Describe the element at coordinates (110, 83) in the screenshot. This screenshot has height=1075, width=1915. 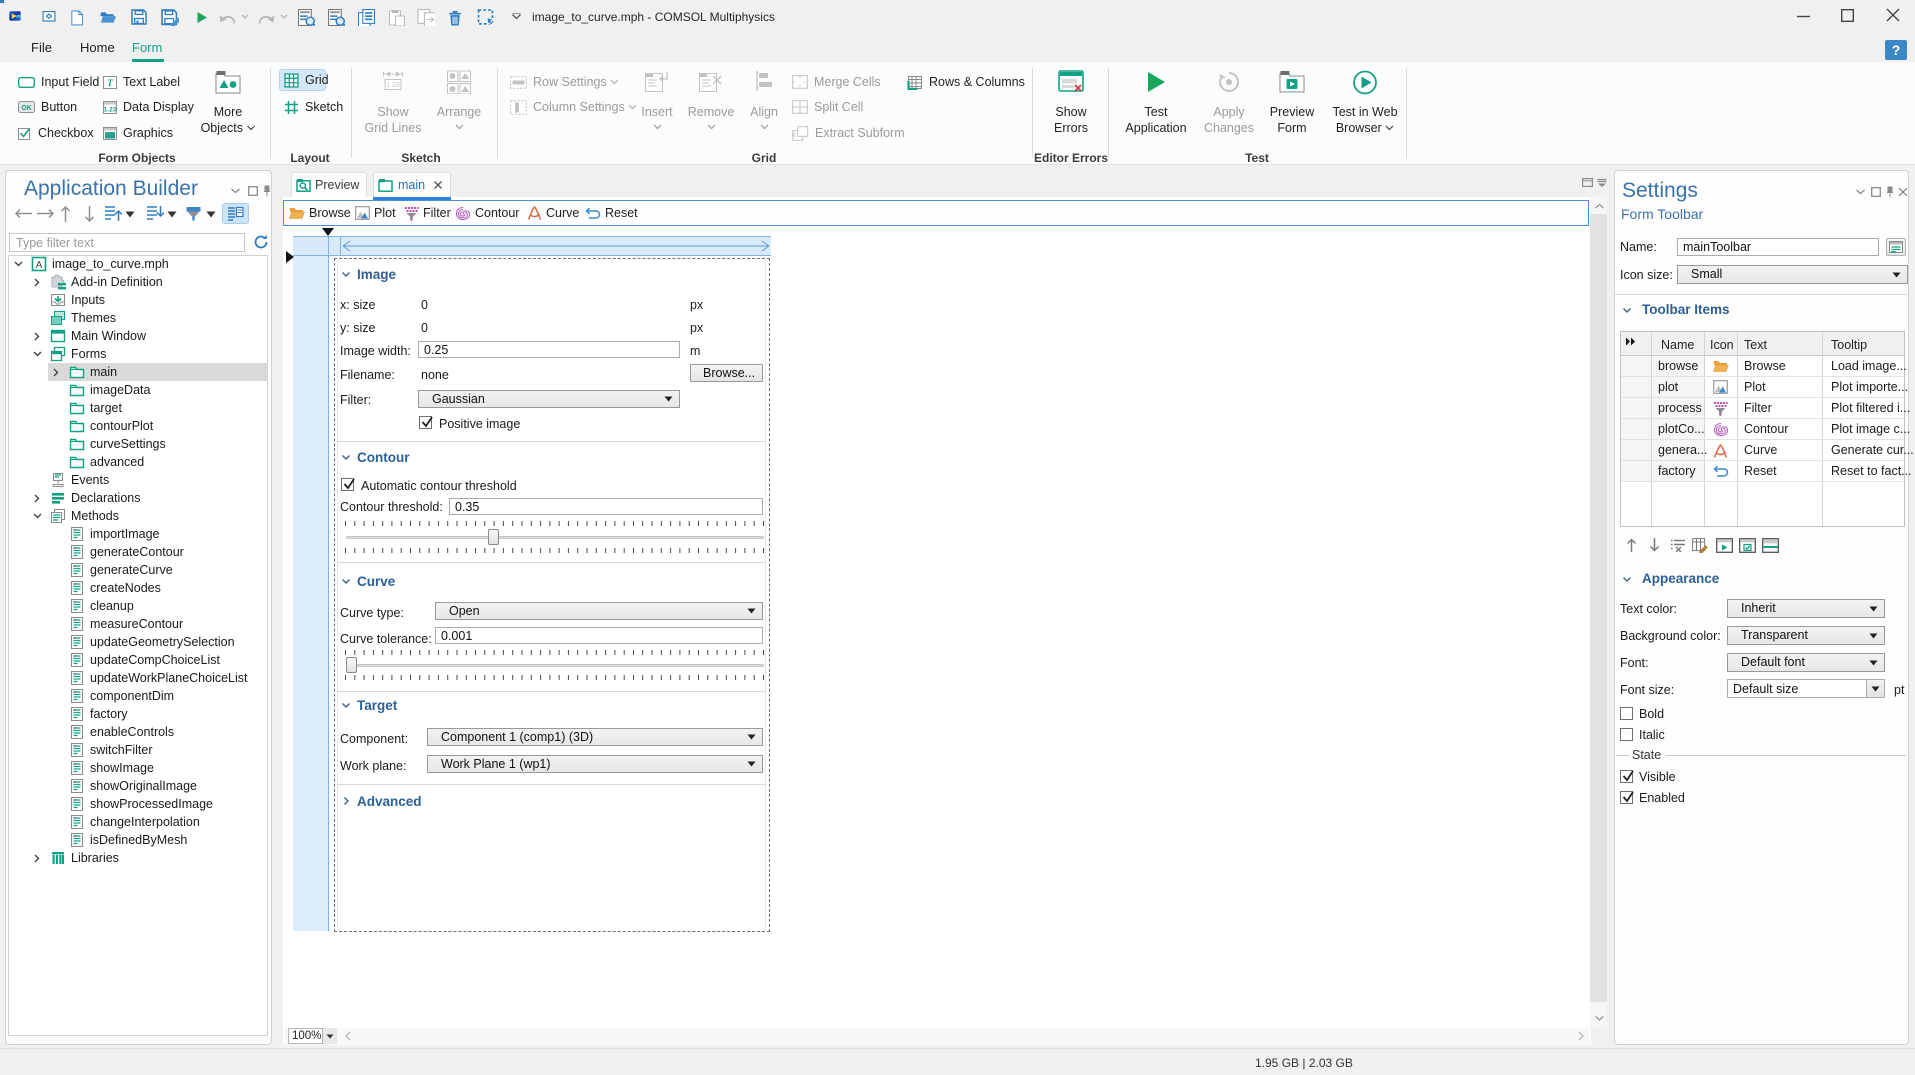
I see `svg-text: T` at that location.